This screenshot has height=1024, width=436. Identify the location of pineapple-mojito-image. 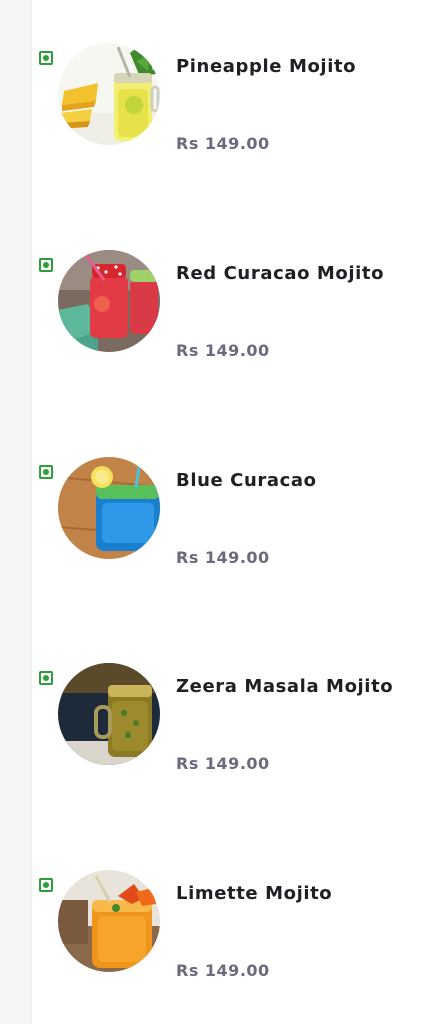
(109, 94).